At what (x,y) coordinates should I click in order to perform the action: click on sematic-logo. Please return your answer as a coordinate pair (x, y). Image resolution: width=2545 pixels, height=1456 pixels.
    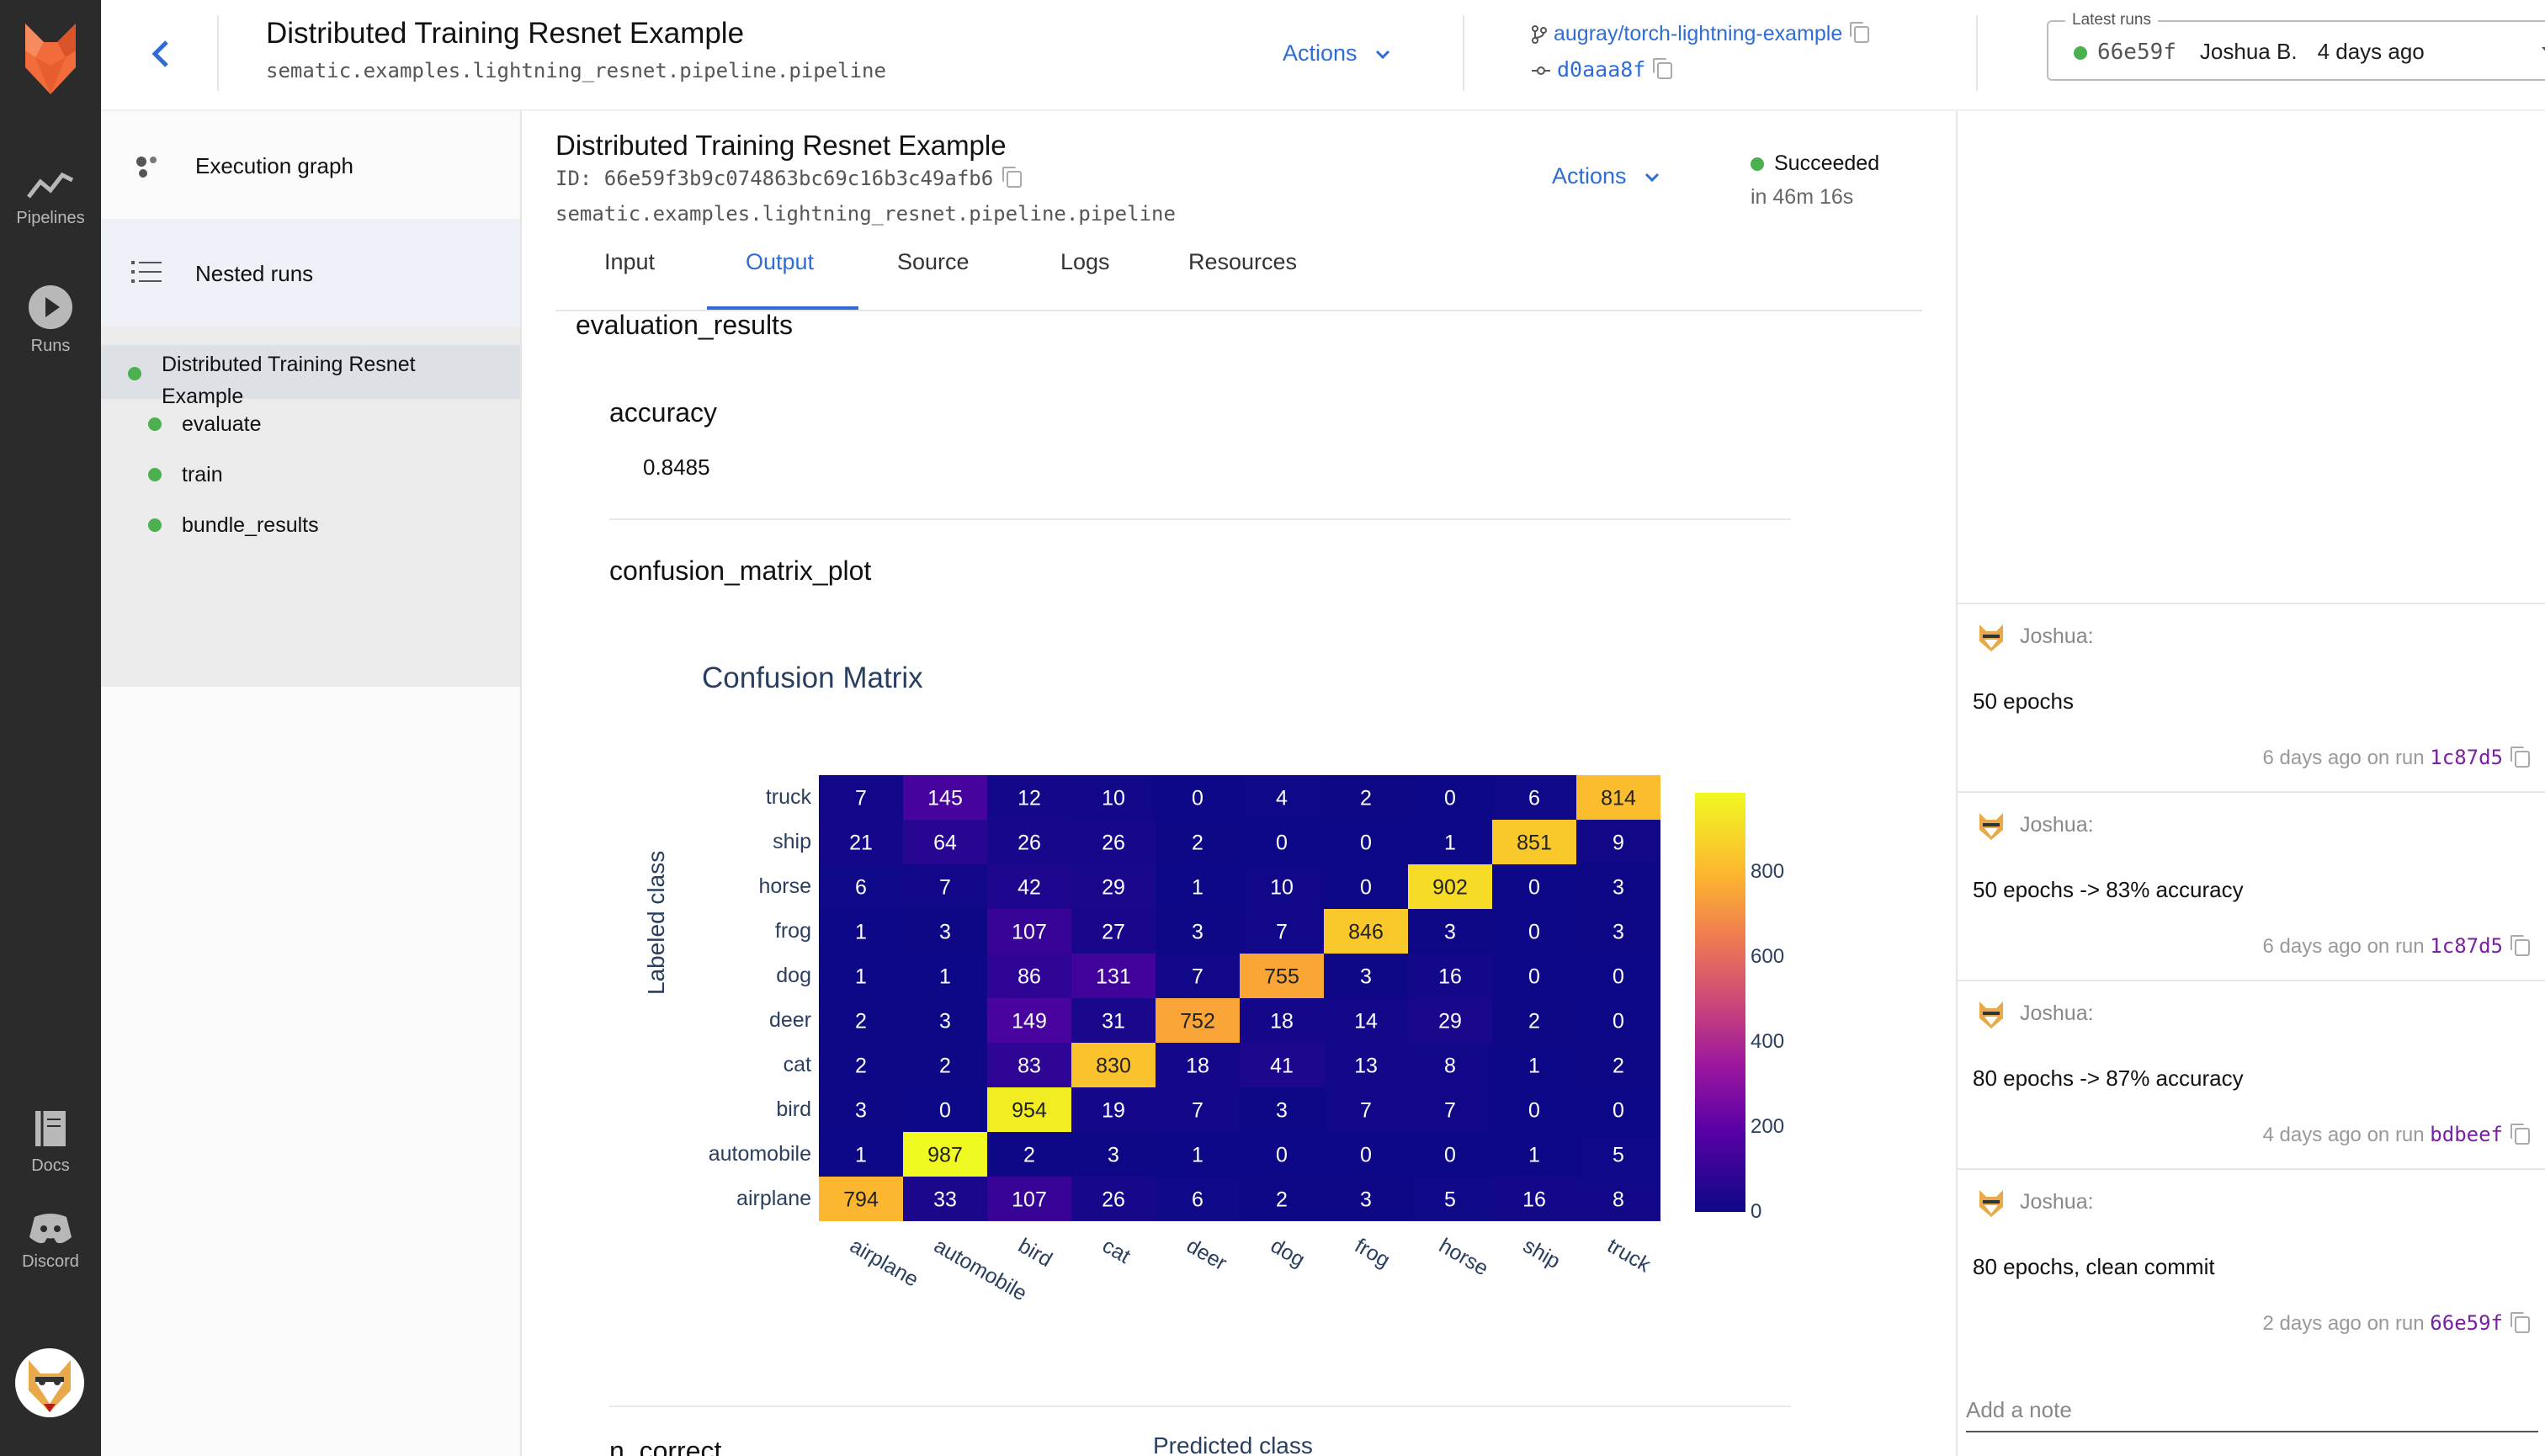
    Looking at the image, I should click on (50, 57).